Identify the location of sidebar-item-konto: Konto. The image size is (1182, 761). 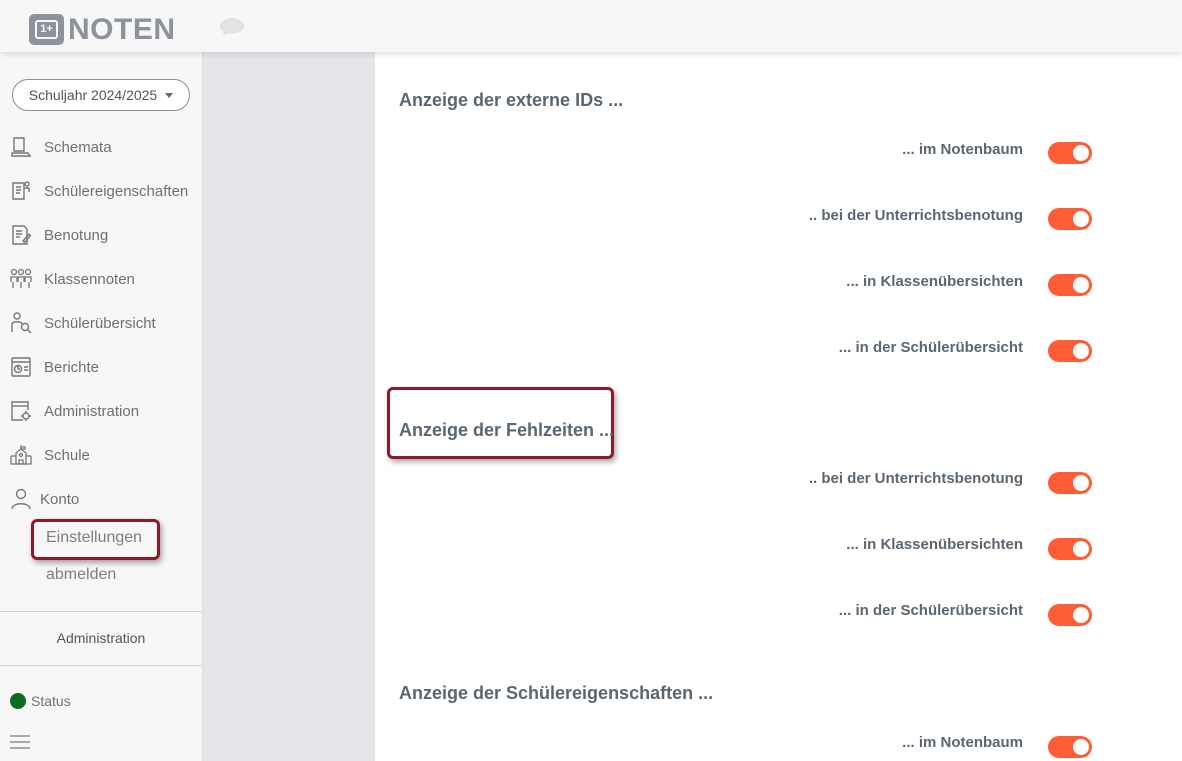
(44, 499).